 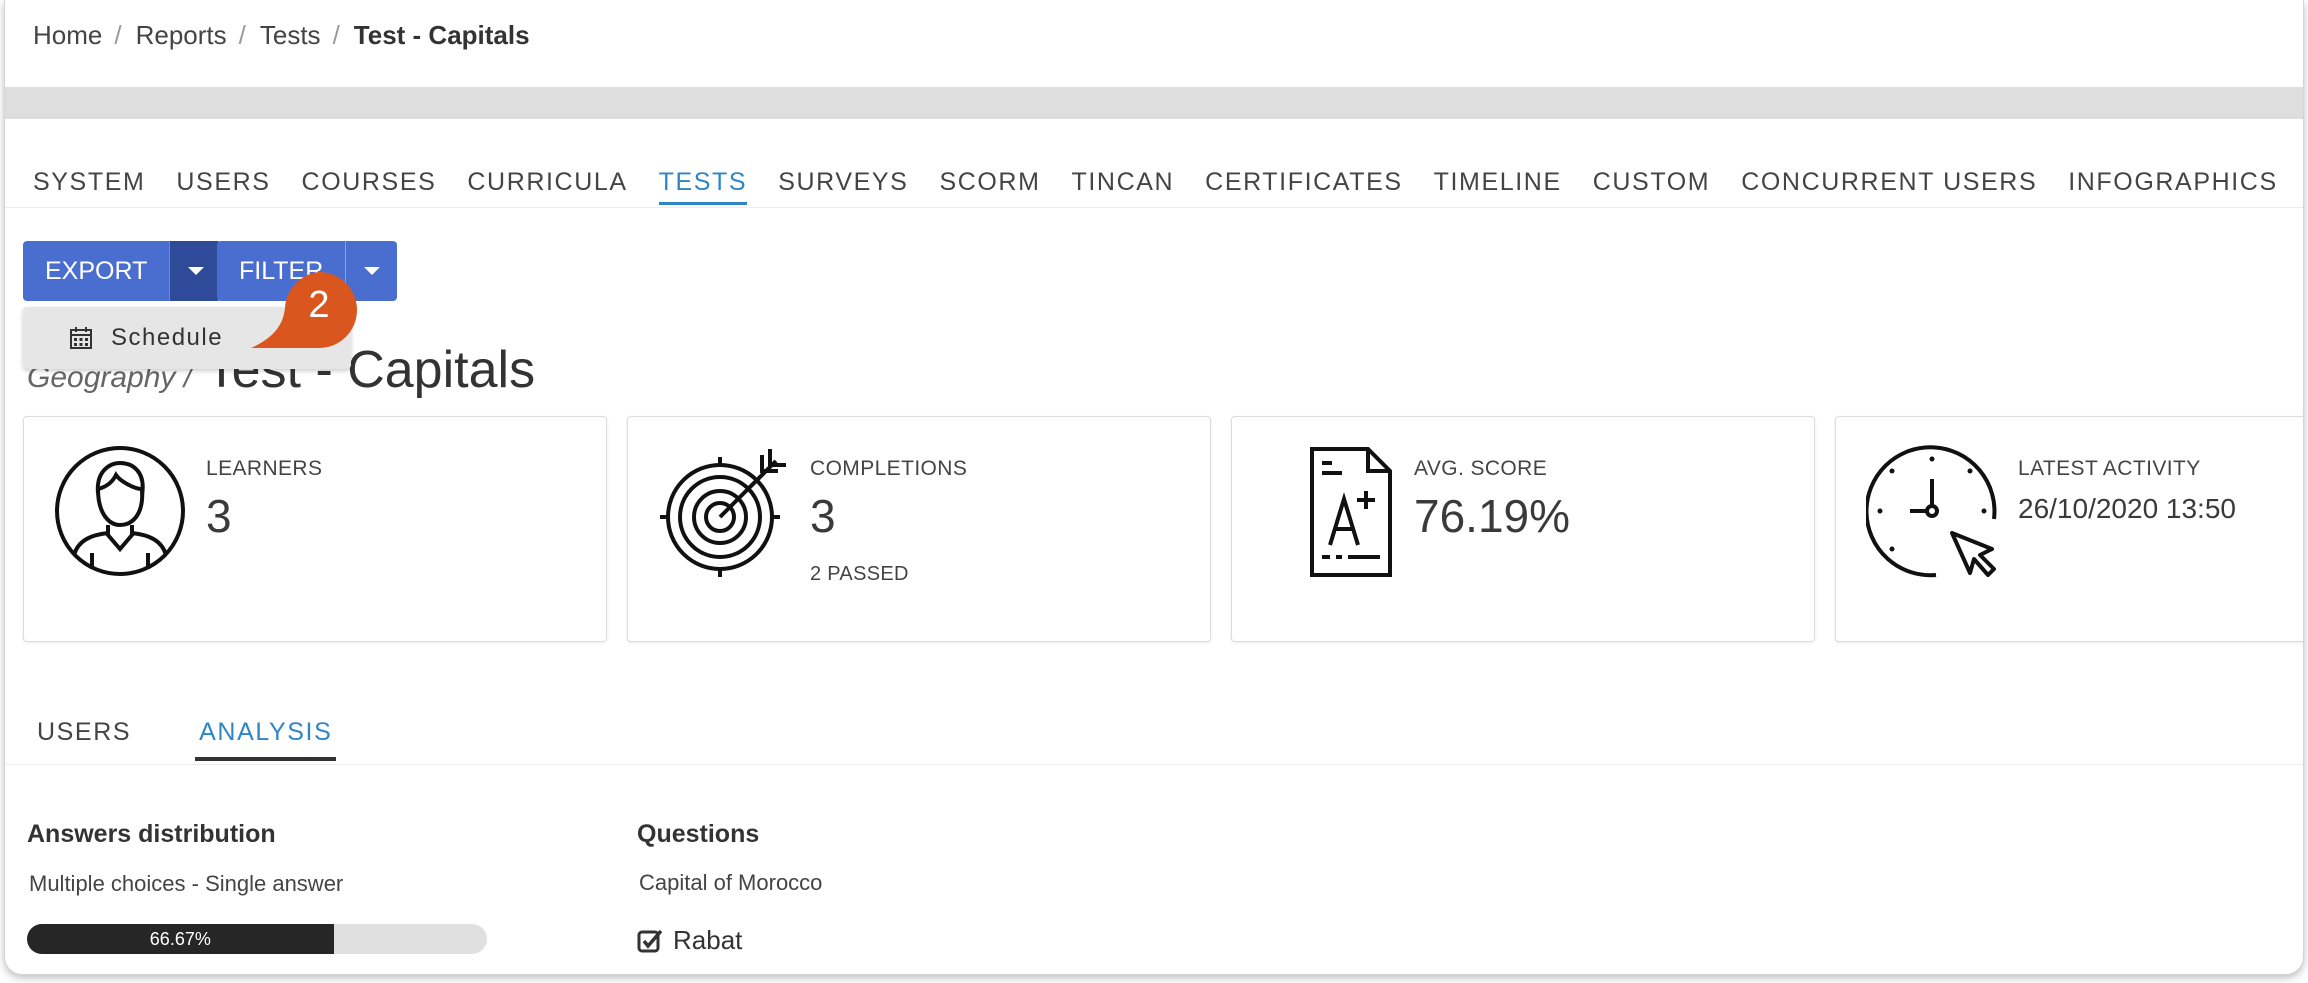 What do you see at coordinates (1492, 516) in the screenshot?
I see `avg-score-value: 76.19%` at bounding box center [1492, 516].